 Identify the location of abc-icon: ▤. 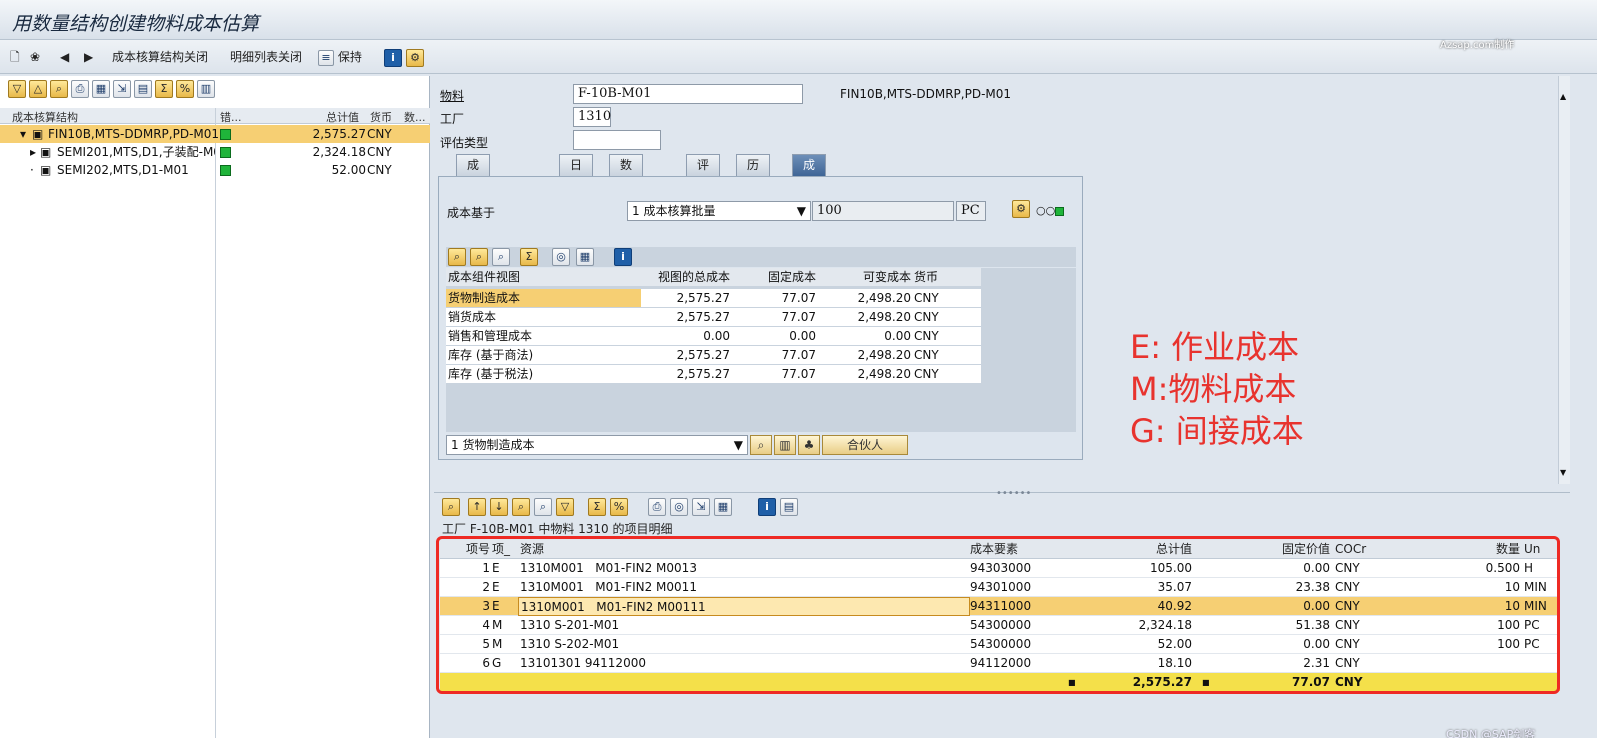
(789, 507).